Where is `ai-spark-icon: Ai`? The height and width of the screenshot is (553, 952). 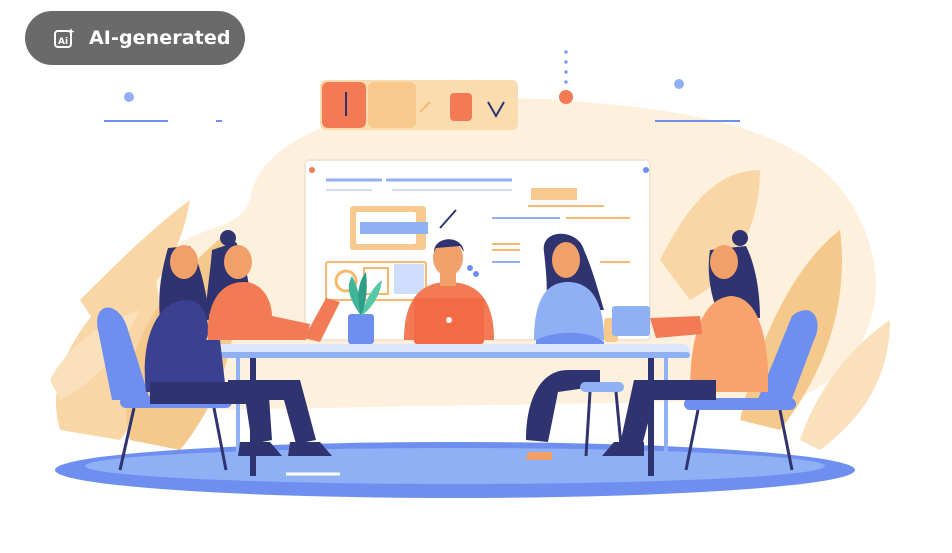
ai-spark-icon: Ai is located at coordinates (64, 38).